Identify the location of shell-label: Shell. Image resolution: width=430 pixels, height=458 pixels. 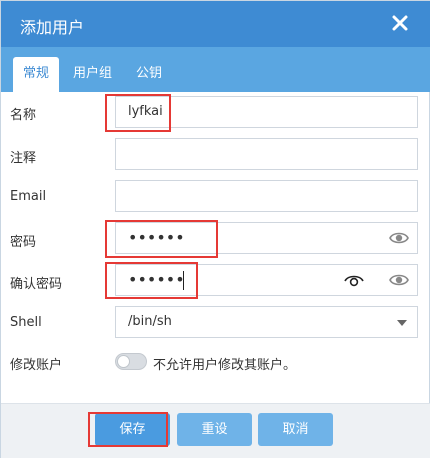
(26, 322).